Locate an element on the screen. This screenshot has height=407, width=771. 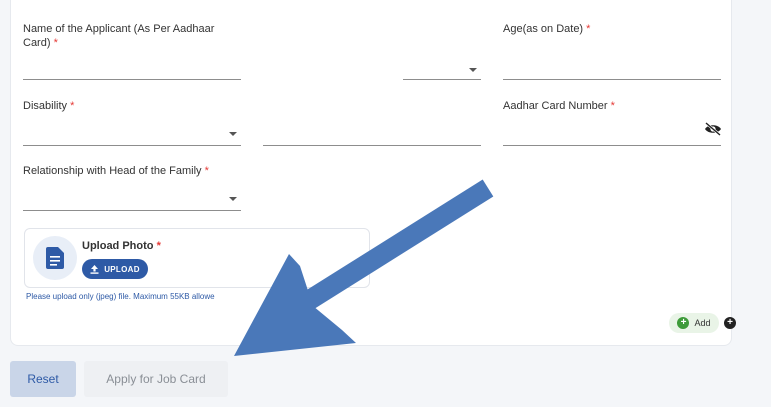
relationship-label: Relationship with Head of the Family * is located at coordinates (116, 171).